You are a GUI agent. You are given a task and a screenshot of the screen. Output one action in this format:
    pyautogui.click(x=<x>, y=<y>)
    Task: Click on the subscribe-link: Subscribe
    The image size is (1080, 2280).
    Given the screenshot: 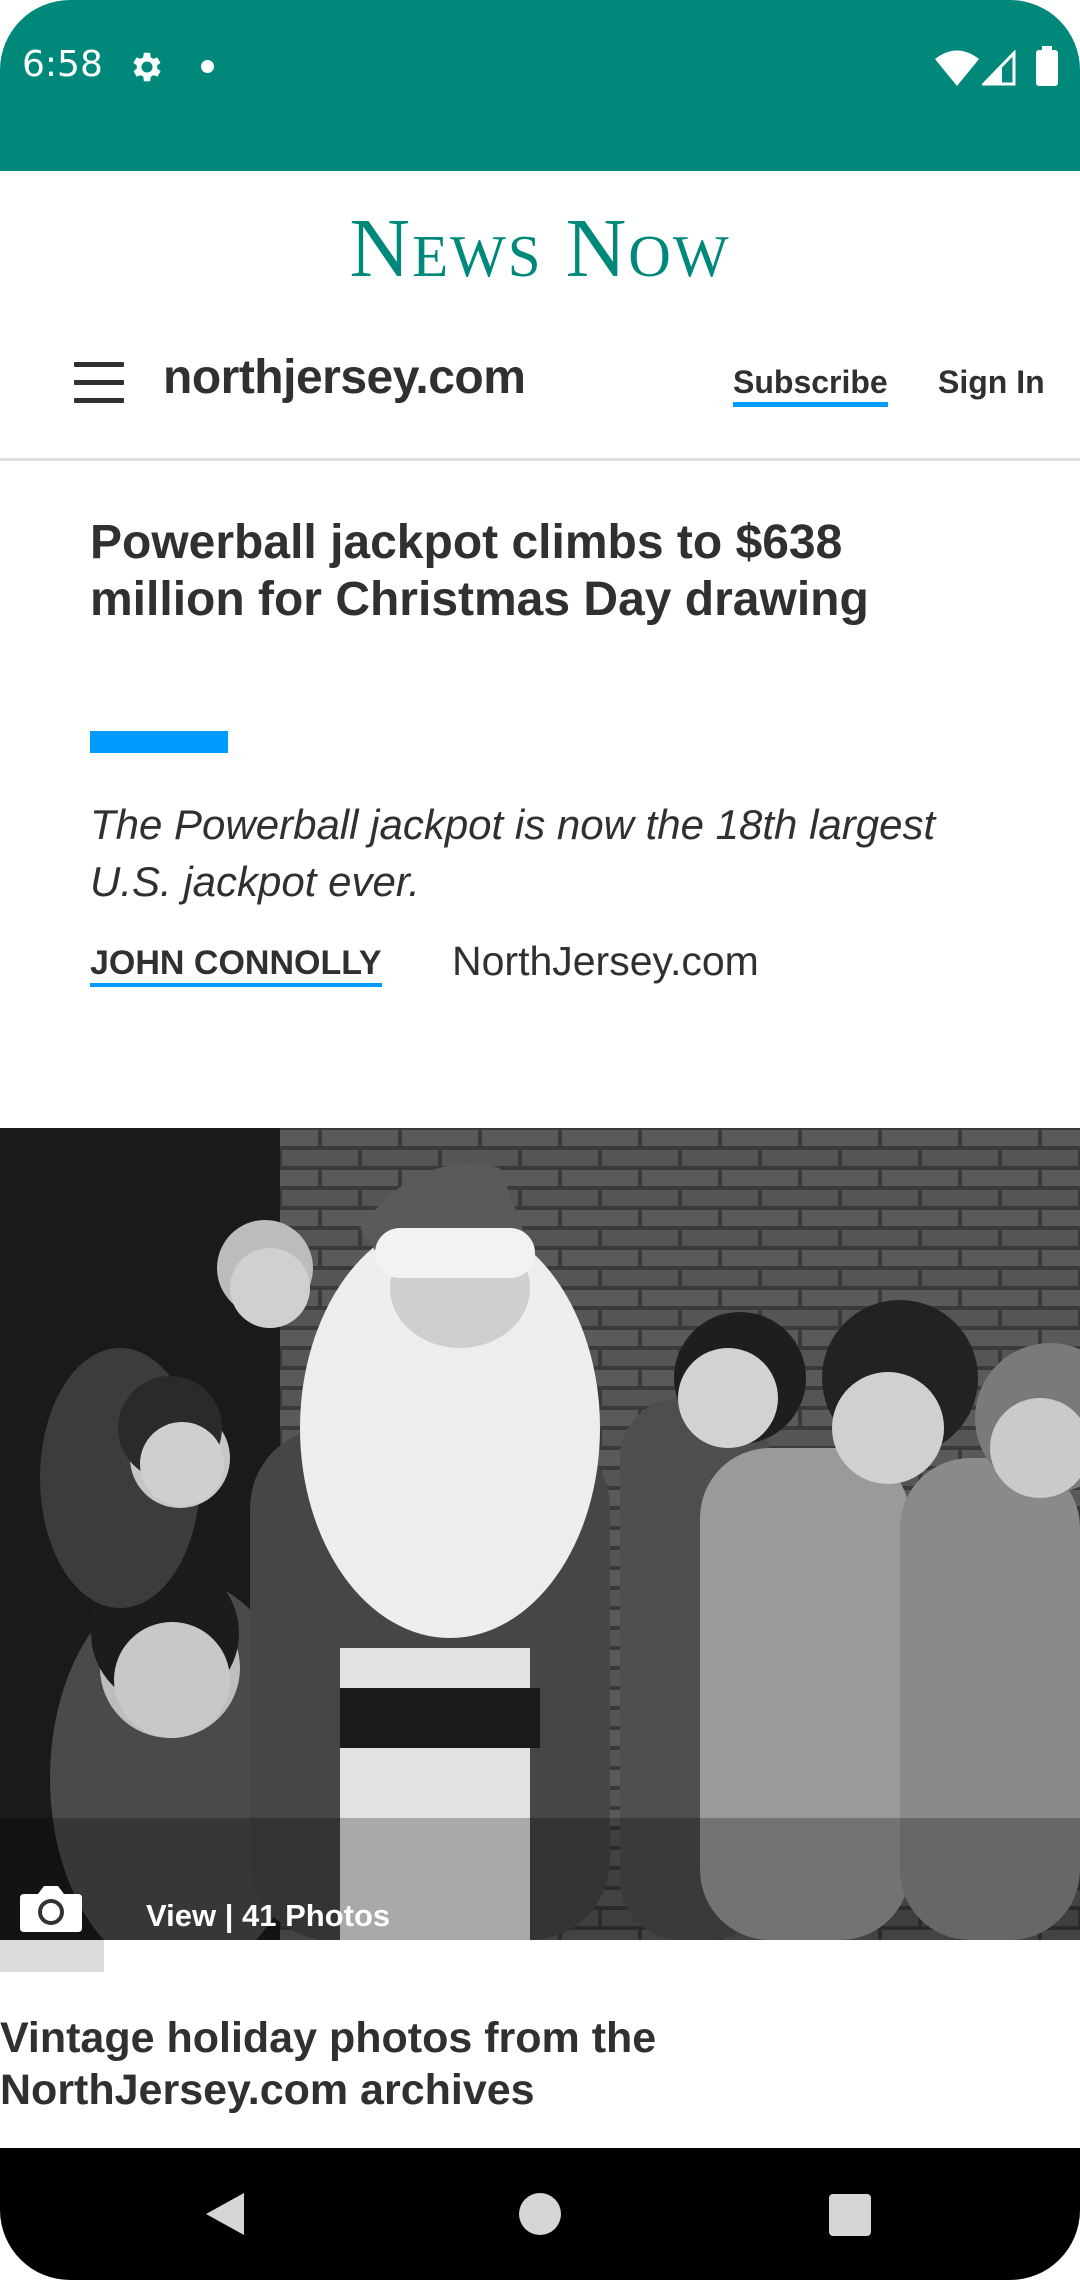 What is the action you would take?
    pyautogui.click(x=810, y=385)
    